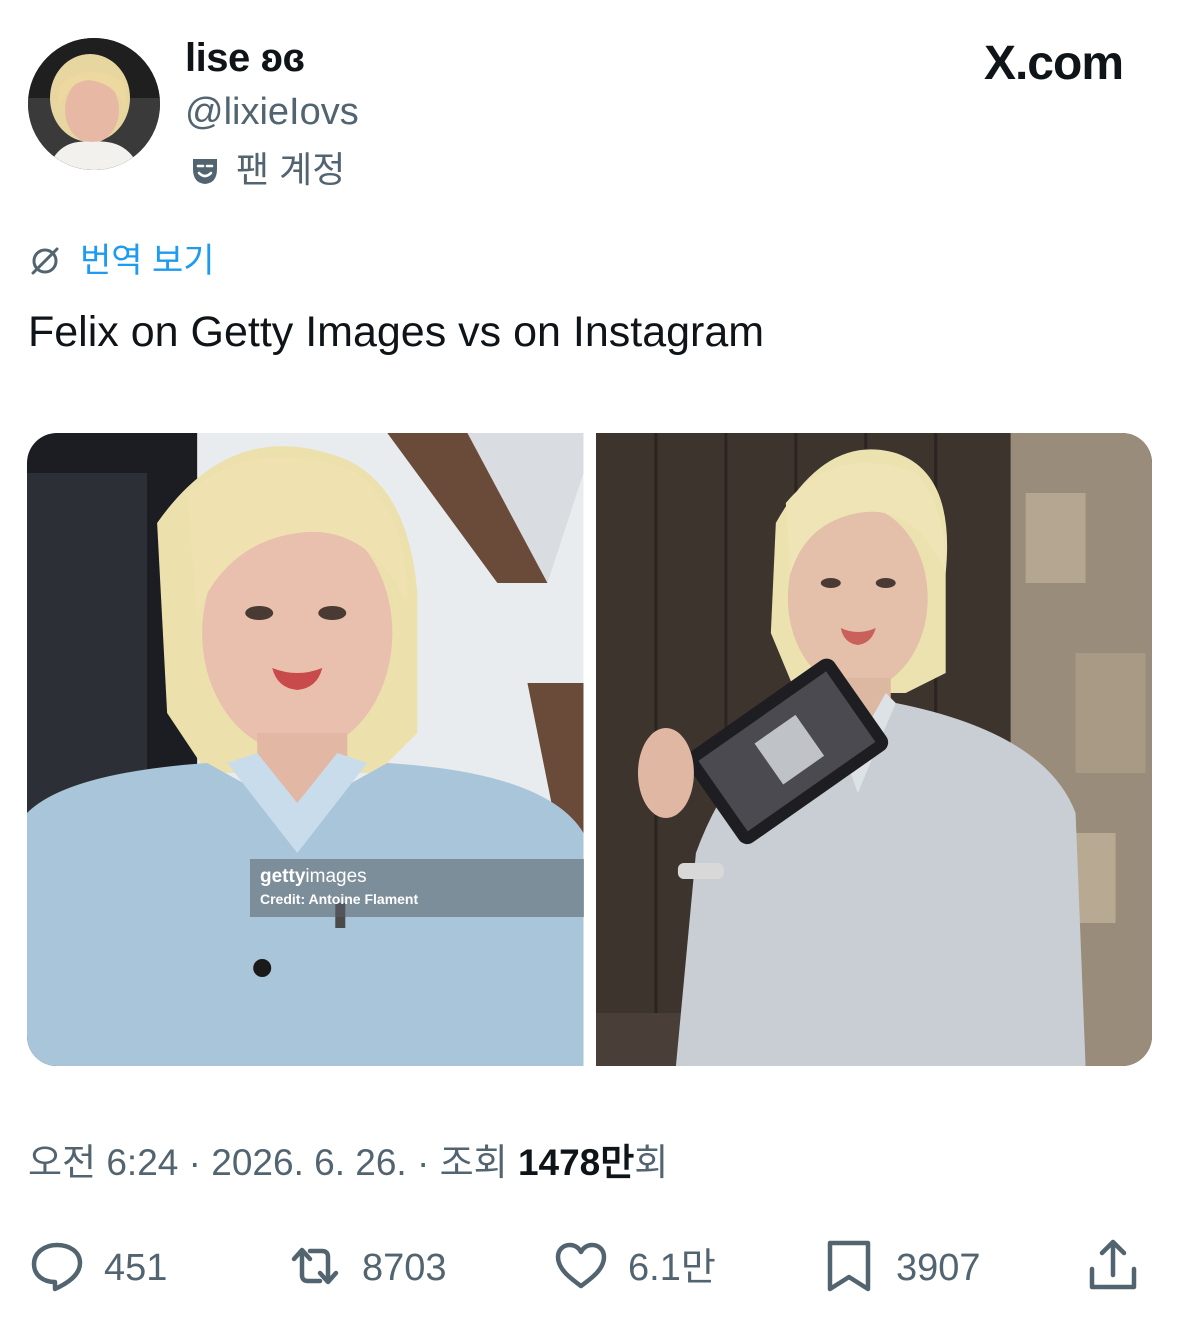  I want to click on views-suffix: 회, so click(651, 1162).